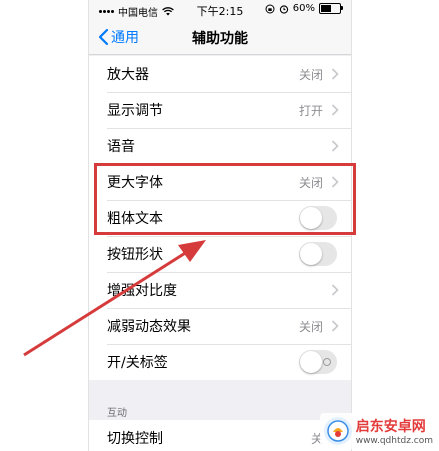  What do you see at coordinates (337, 431) in the screenshot?
I see `watermark-logo-icon` at bounding box center [337, 431].